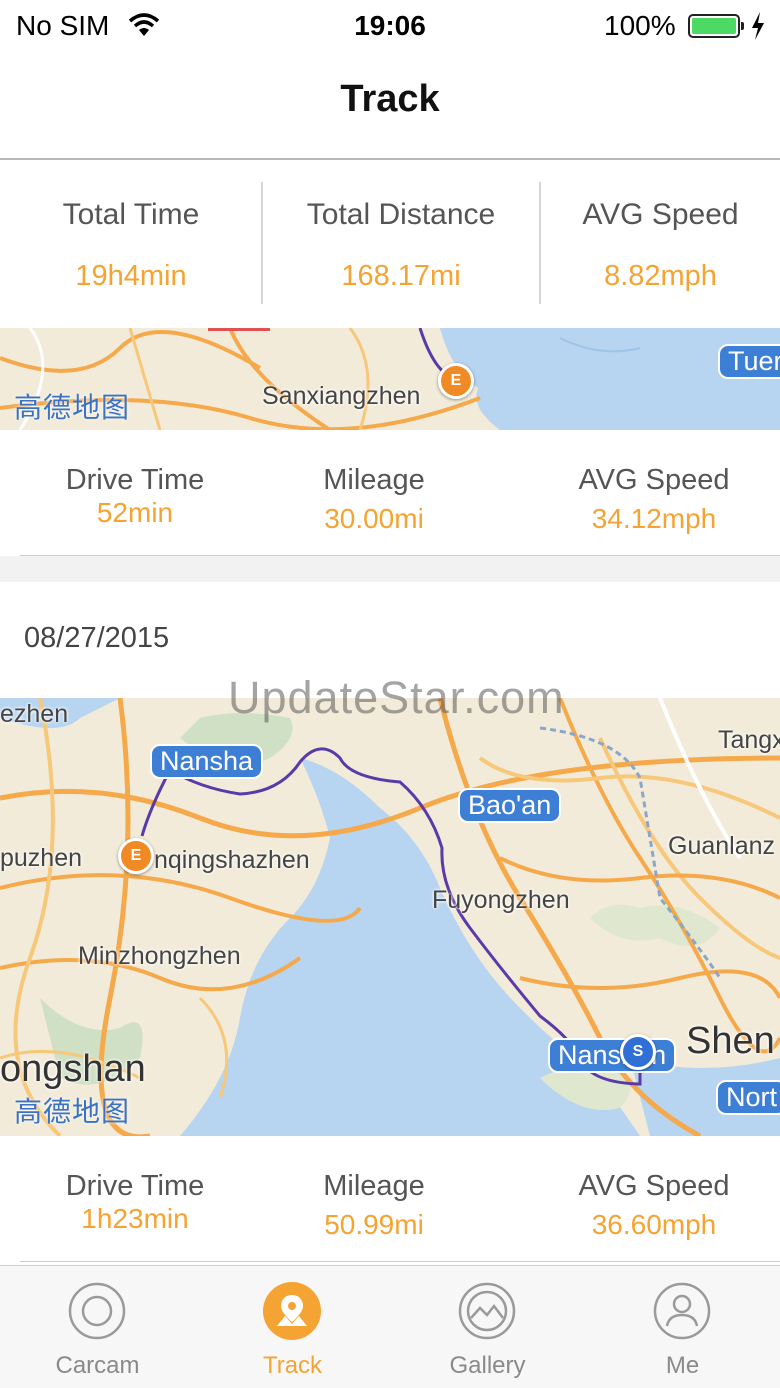  What do you see at coordinates (650, 1205) in the screenshot?
I see `stat-avg-speed: AVG Speed 36.60mph` at bounding box center [650, 1205].